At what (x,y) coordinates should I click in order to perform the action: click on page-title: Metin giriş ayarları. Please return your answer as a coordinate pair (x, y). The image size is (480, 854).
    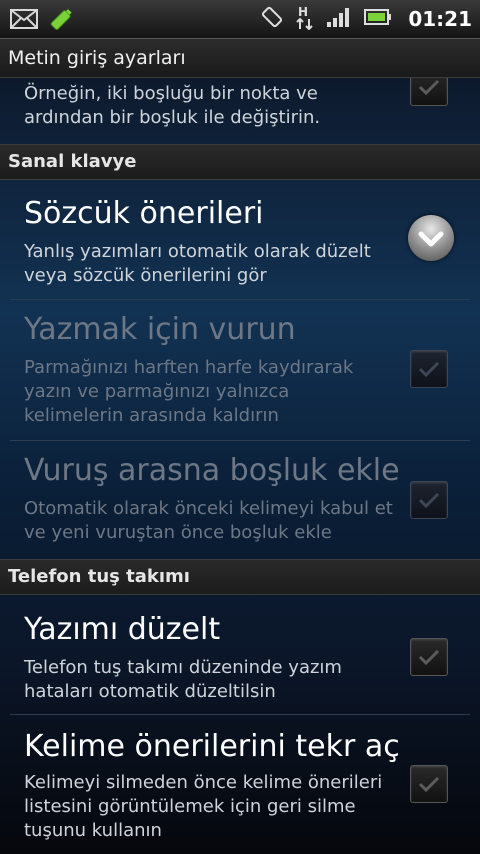
    Looking at the image, I should click on (97, 58).